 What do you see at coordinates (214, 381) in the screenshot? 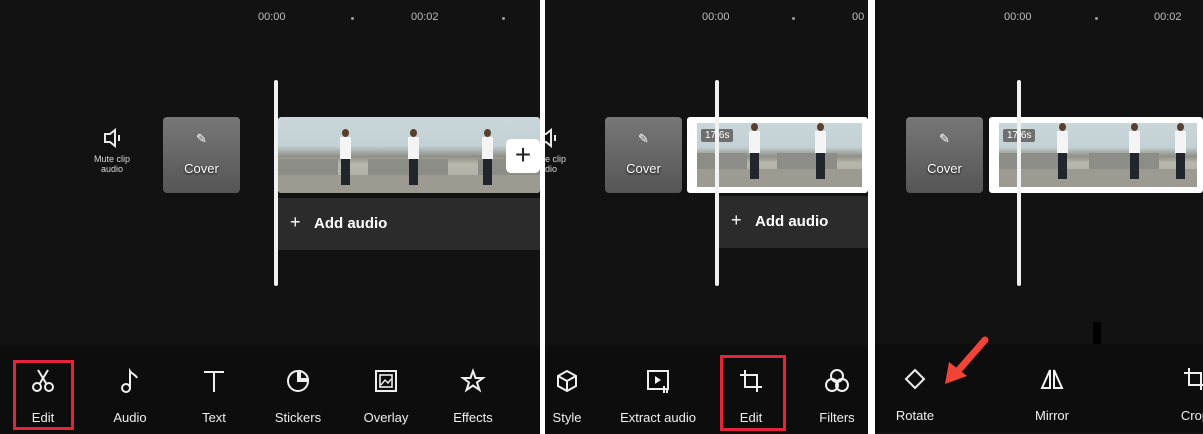
I see `text-icon` at bounding box center [214, 381].